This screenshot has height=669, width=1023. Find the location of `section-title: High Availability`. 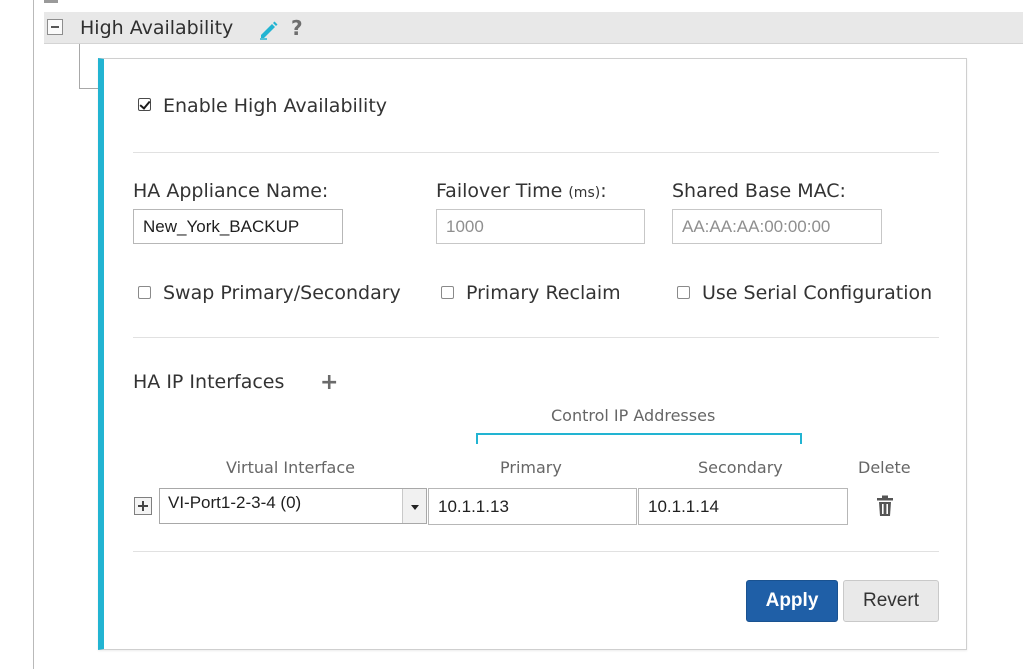

section-title: High Availability is located at coordinates (157, 28).